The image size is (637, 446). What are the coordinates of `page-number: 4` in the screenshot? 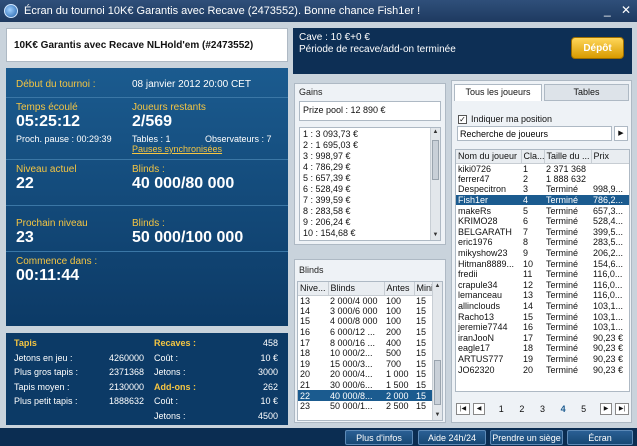 It's located at (563, 409).